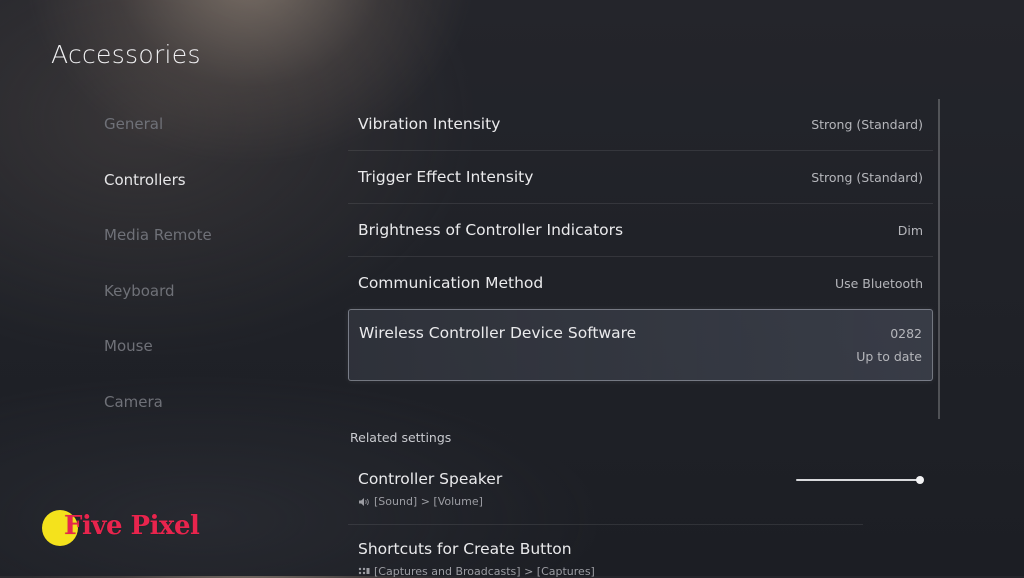 Image resolution: width=1024 pixels, height=578 pixels. What do you see at coordinates (605, 495) in the screenshot?
I see `related-item-controller-speaker: Controller Speaker [Sound] > [Volume]` at bounding box center [605, 495].